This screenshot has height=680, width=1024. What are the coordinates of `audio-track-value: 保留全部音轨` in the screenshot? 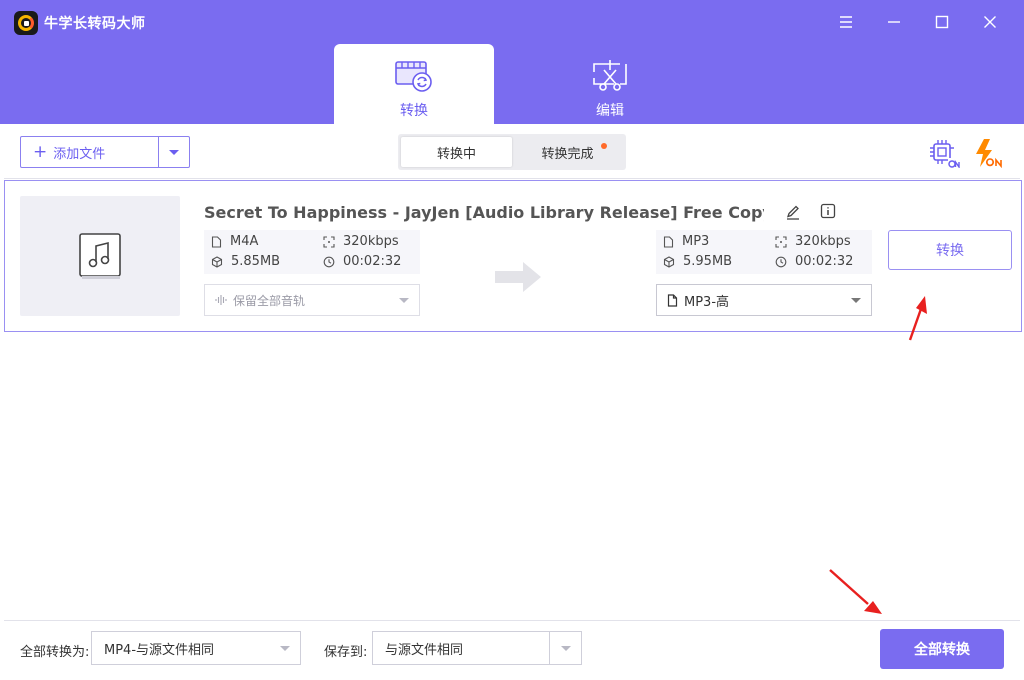 It's located at (269, 300).